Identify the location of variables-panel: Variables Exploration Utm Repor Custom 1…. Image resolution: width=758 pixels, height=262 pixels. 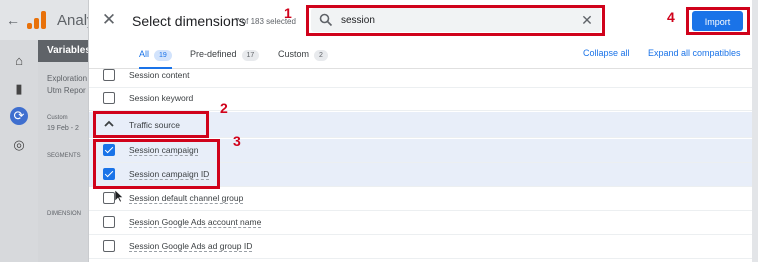
(64, 151).